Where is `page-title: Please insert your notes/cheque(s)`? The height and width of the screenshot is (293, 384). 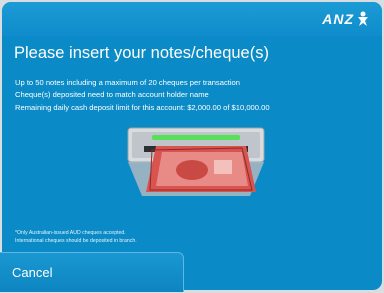 page-title: Please insert your notes/cheque(s) is located at coordinates (141, 53).